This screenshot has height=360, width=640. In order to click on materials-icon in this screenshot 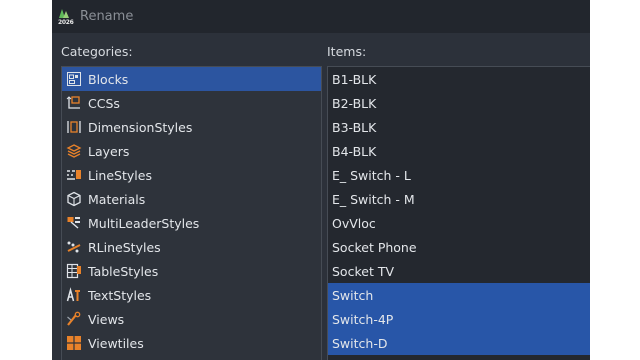, I will do `click(74, 199)`.